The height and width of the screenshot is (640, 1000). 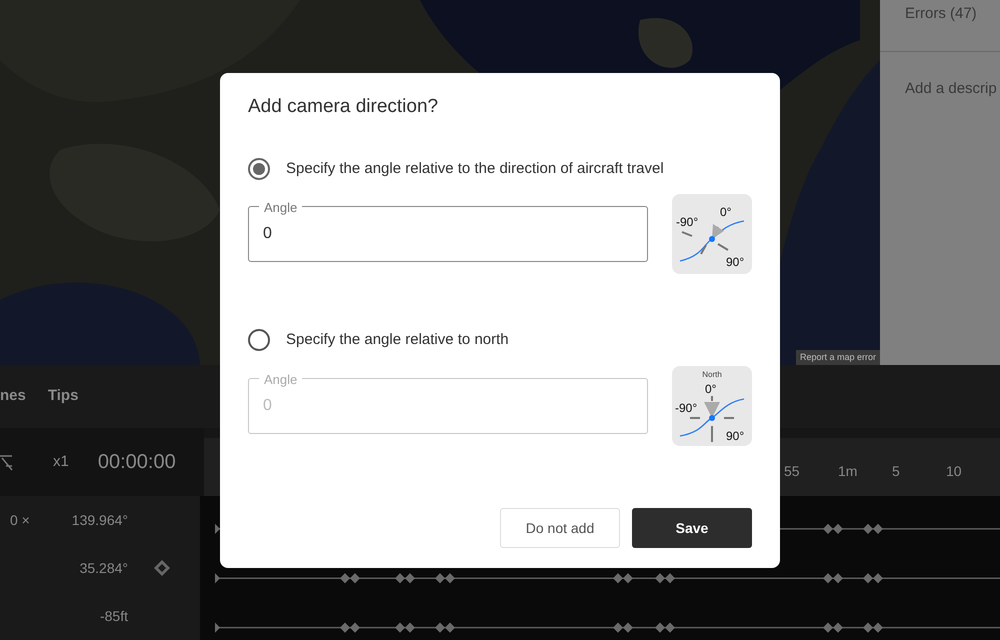 What do you see at coordinates (137, 463) in the screenshot?
I see `time-display: 00:00:00` at bounding box center [137, 463].